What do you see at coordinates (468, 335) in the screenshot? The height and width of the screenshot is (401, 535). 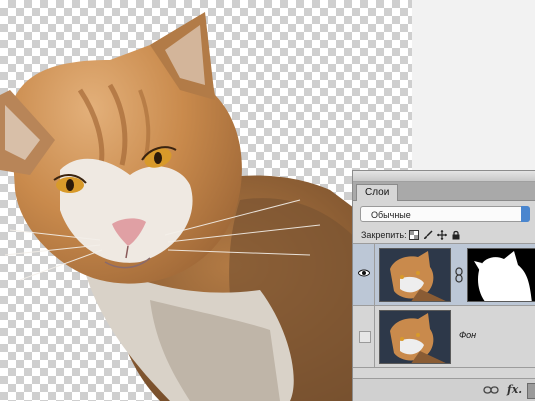 I see `layer-name: Фон` at bounding box center [468, 335].